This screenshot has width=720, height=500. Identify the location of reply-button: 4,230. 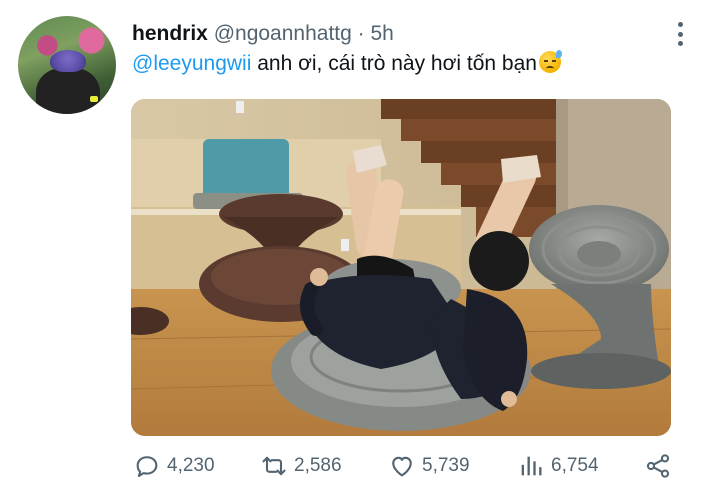
(174, 466).